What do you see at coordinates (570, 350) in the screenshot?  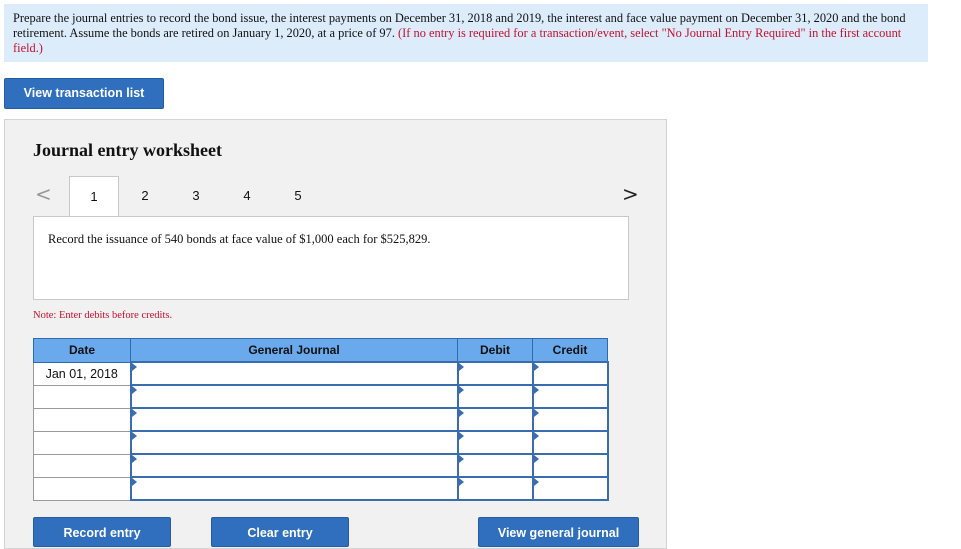 I see `column-header-credit: Credit` at bounding box center [570, 350].